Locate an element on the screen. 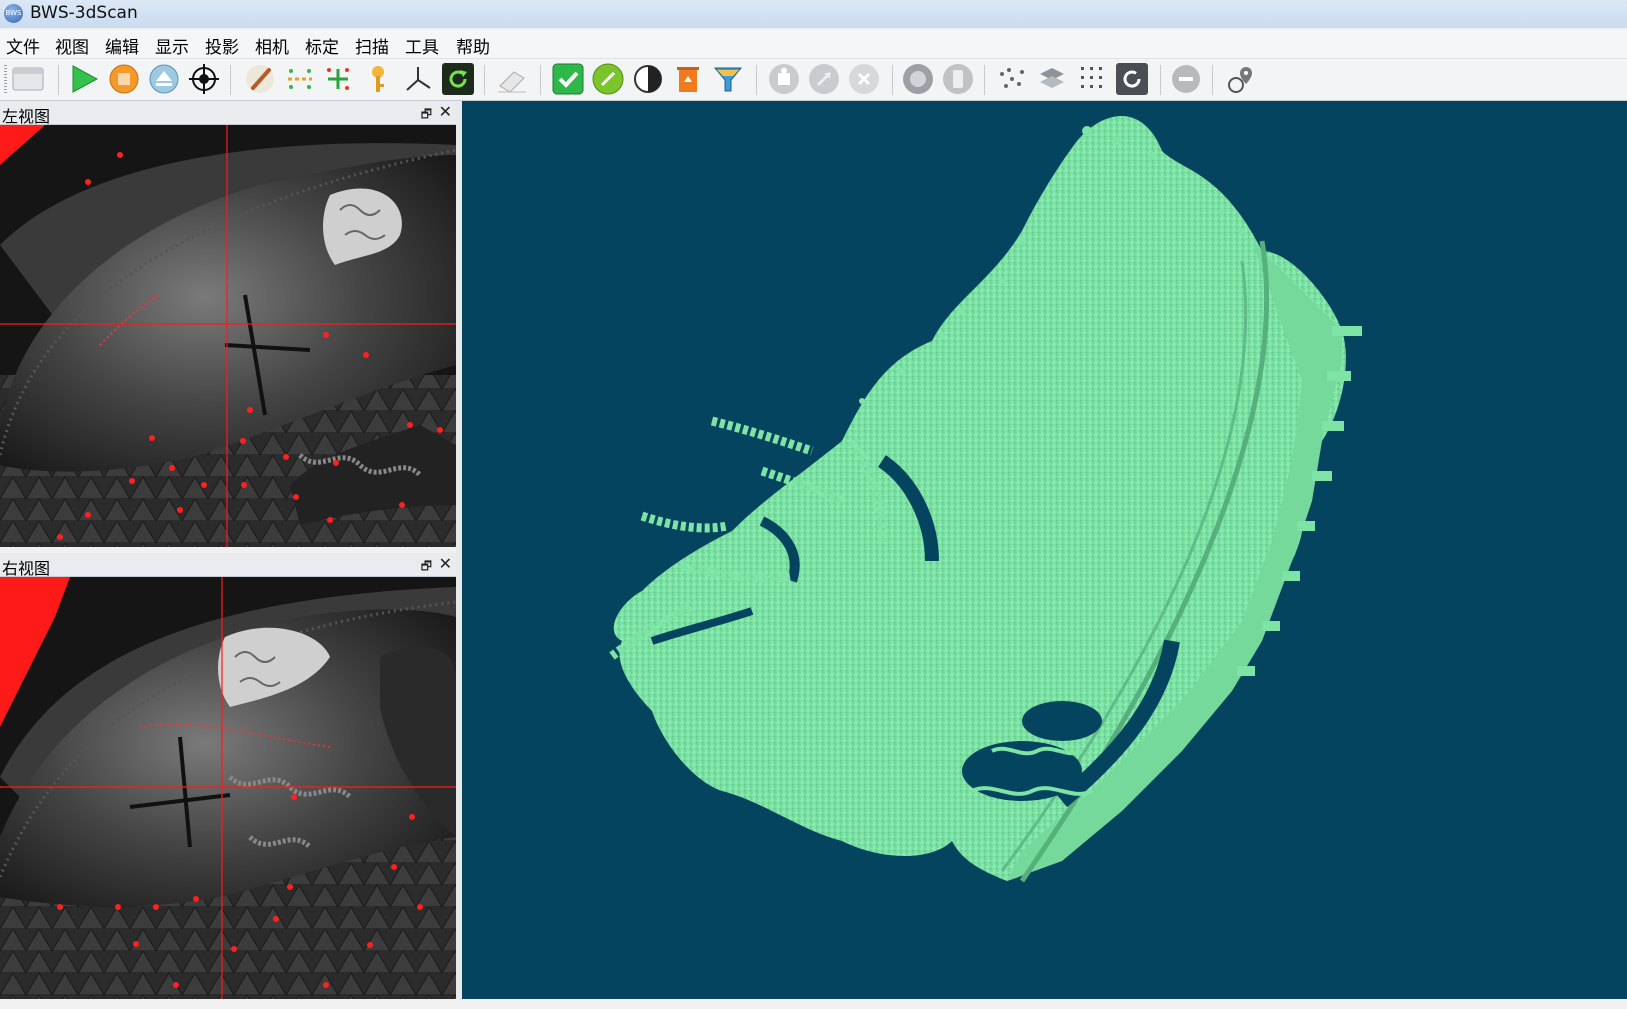  location-pin-icon is located at coordinates (1240, 79).